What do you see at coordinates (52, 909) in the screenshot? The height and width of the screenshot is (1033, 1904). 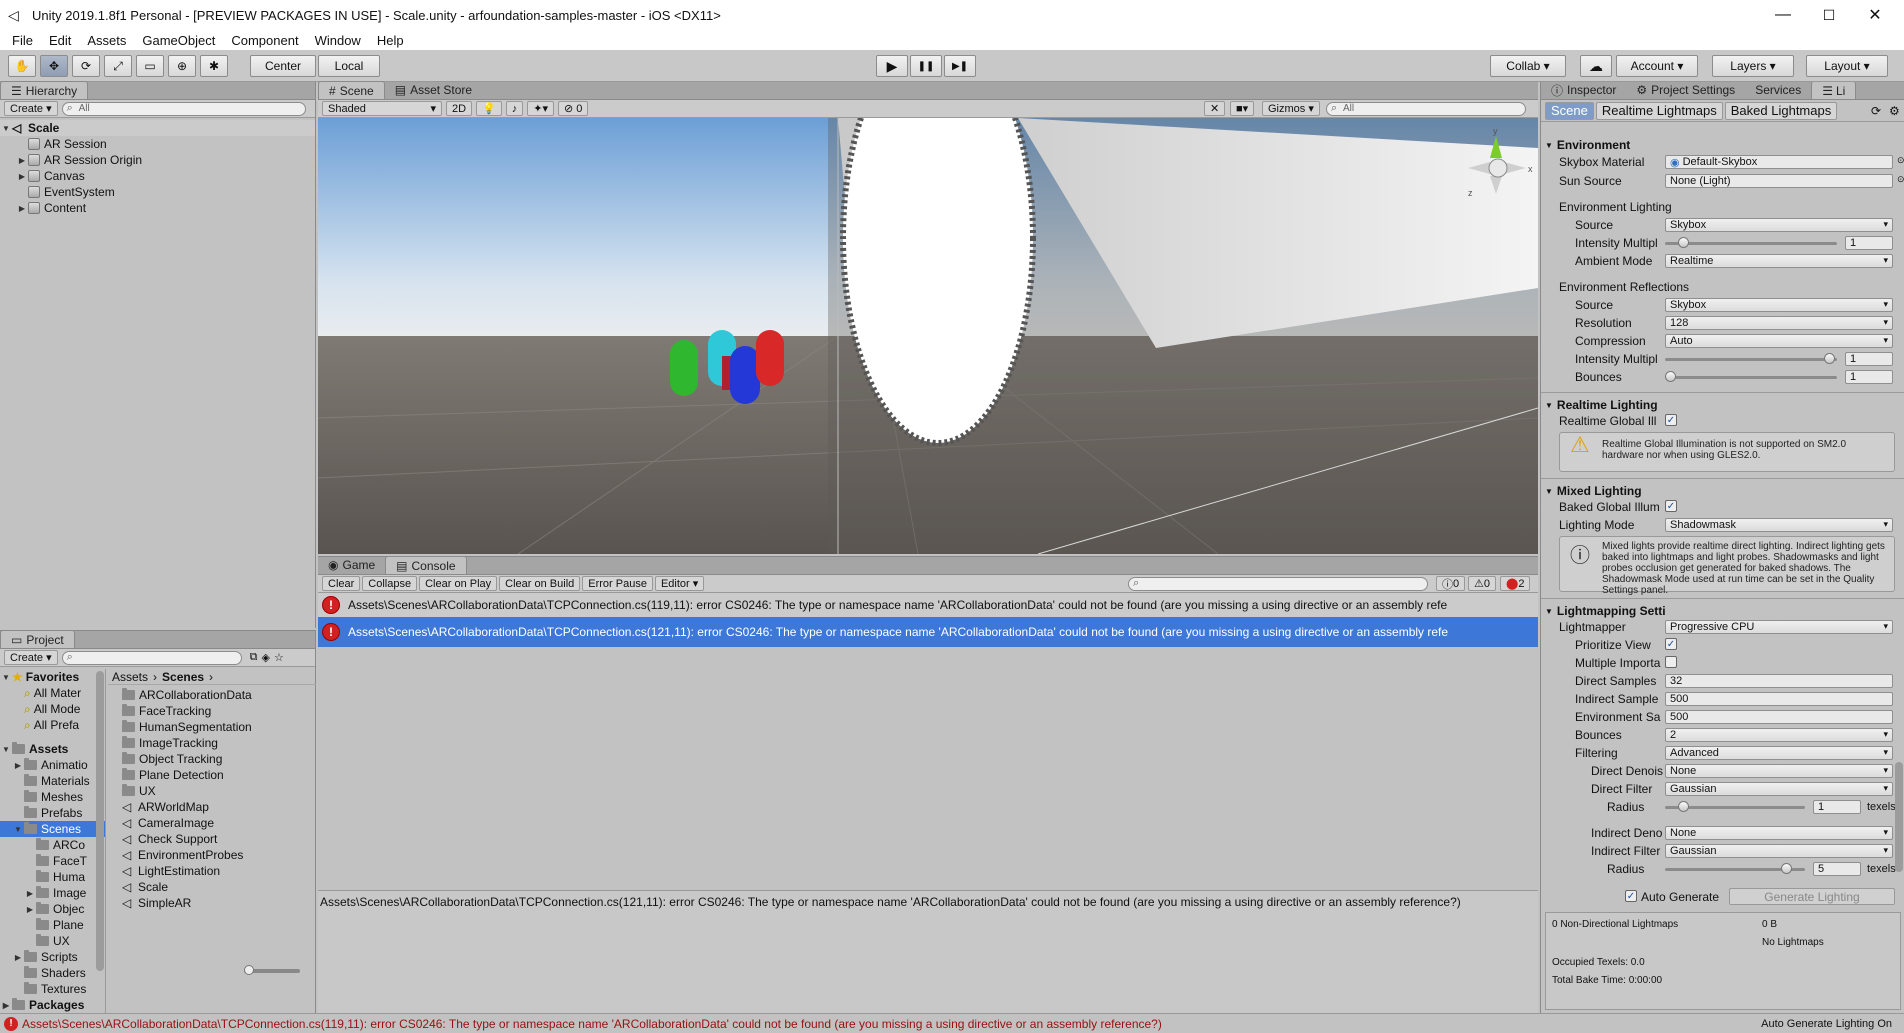 I see `project-tree-item: ▶ Objec` at bounding box center [52, 909].